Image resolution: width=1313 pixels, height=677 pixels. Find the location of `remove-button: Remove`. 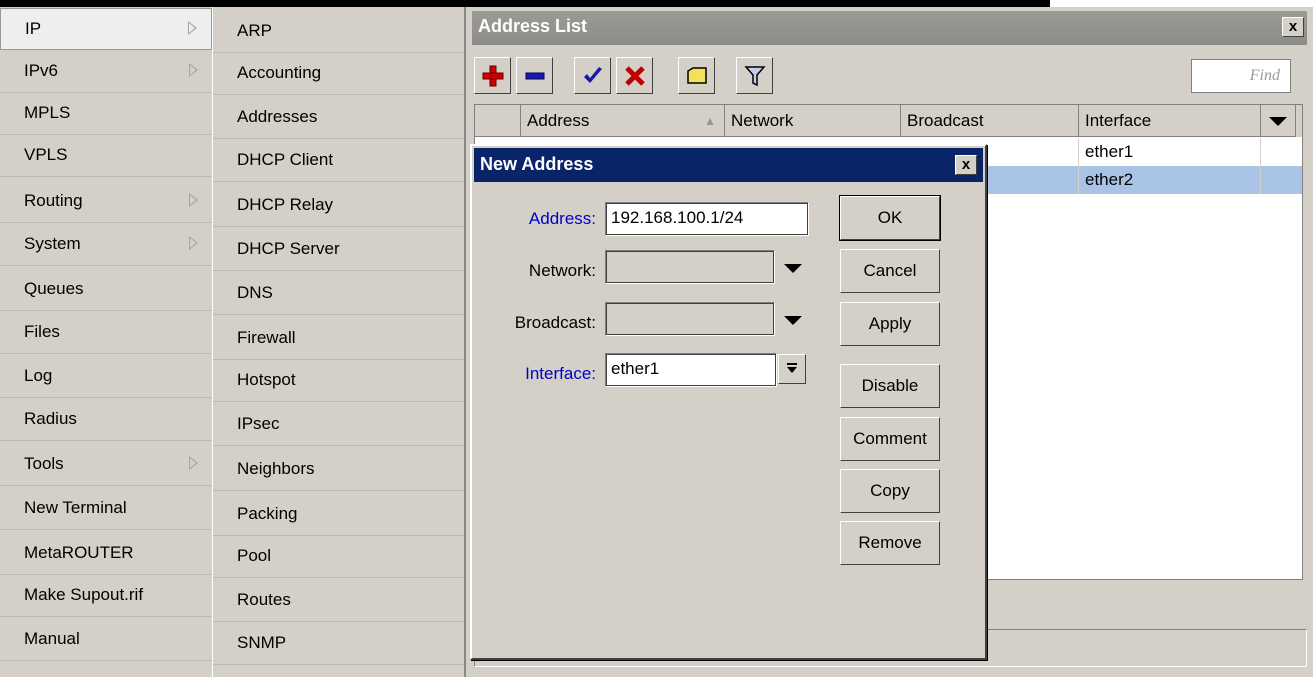

remove-button: Remove is located at coordinates (890, 543).